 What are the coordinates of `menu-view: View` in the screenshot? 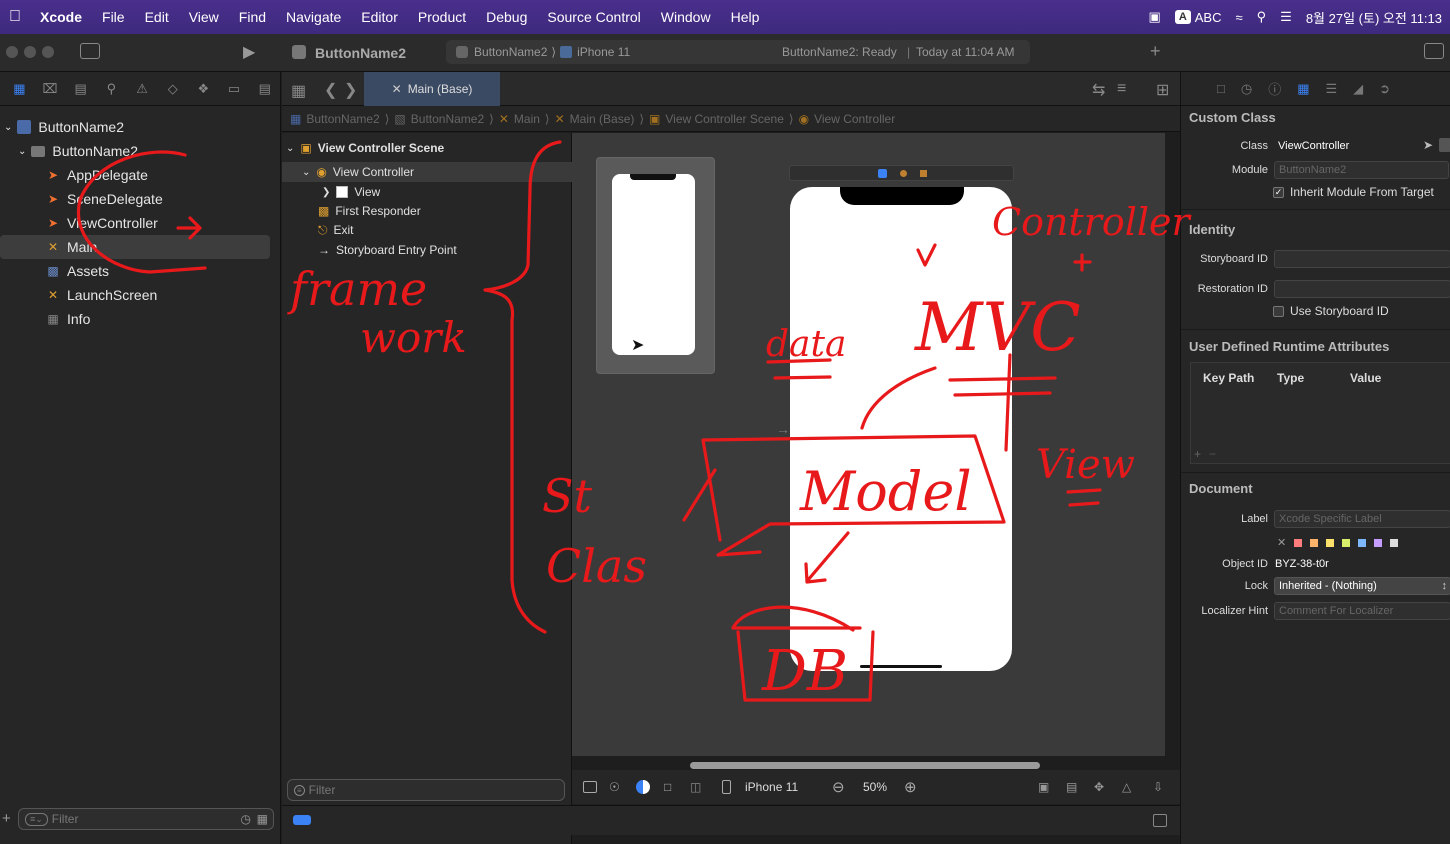 It's located at (204, 17).